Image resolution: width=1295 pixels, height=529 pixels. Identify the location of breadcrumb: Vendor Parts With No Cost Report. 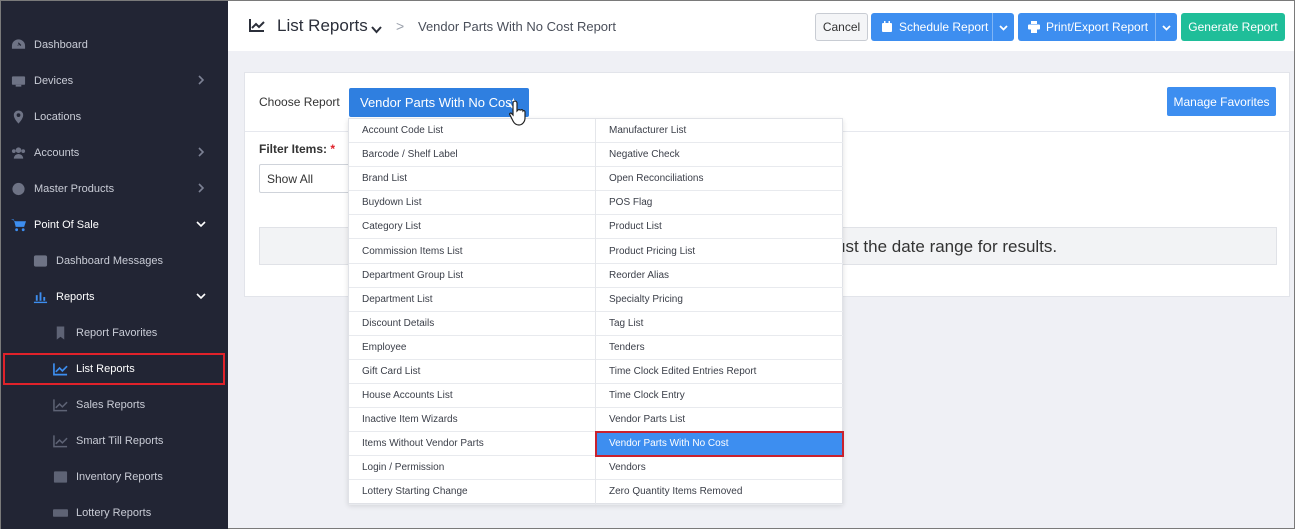
(517, 26).